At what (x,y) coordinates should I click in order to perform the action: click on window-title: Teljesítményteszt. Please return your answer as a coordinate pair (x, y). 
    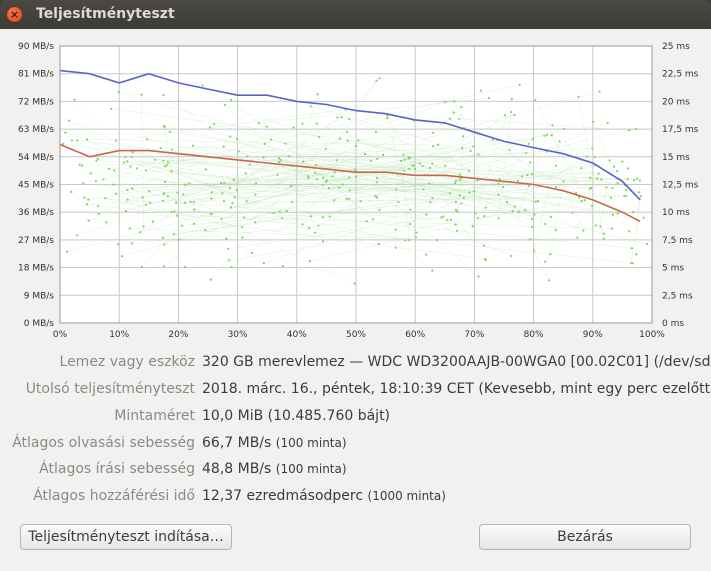
    Looking at the image, I should click on (105, 14).